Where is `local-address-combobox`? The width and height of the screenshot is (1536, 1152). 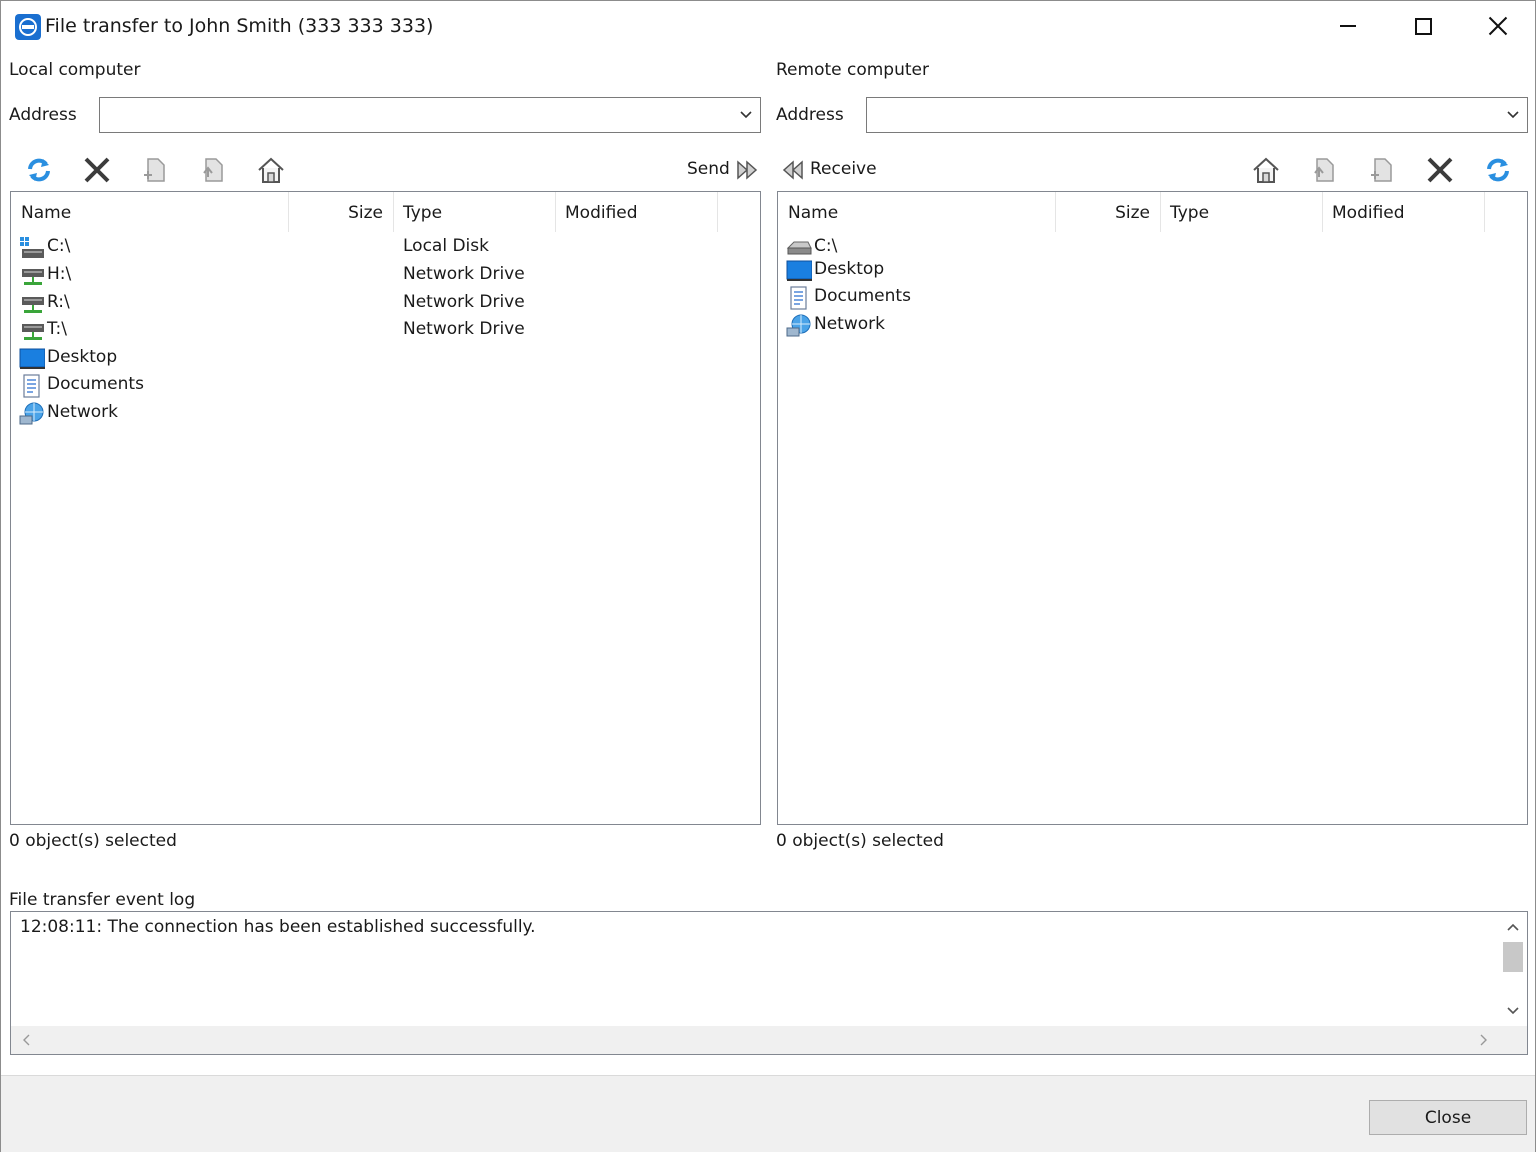 local-address-combobox is located at coordinates (430, 115).